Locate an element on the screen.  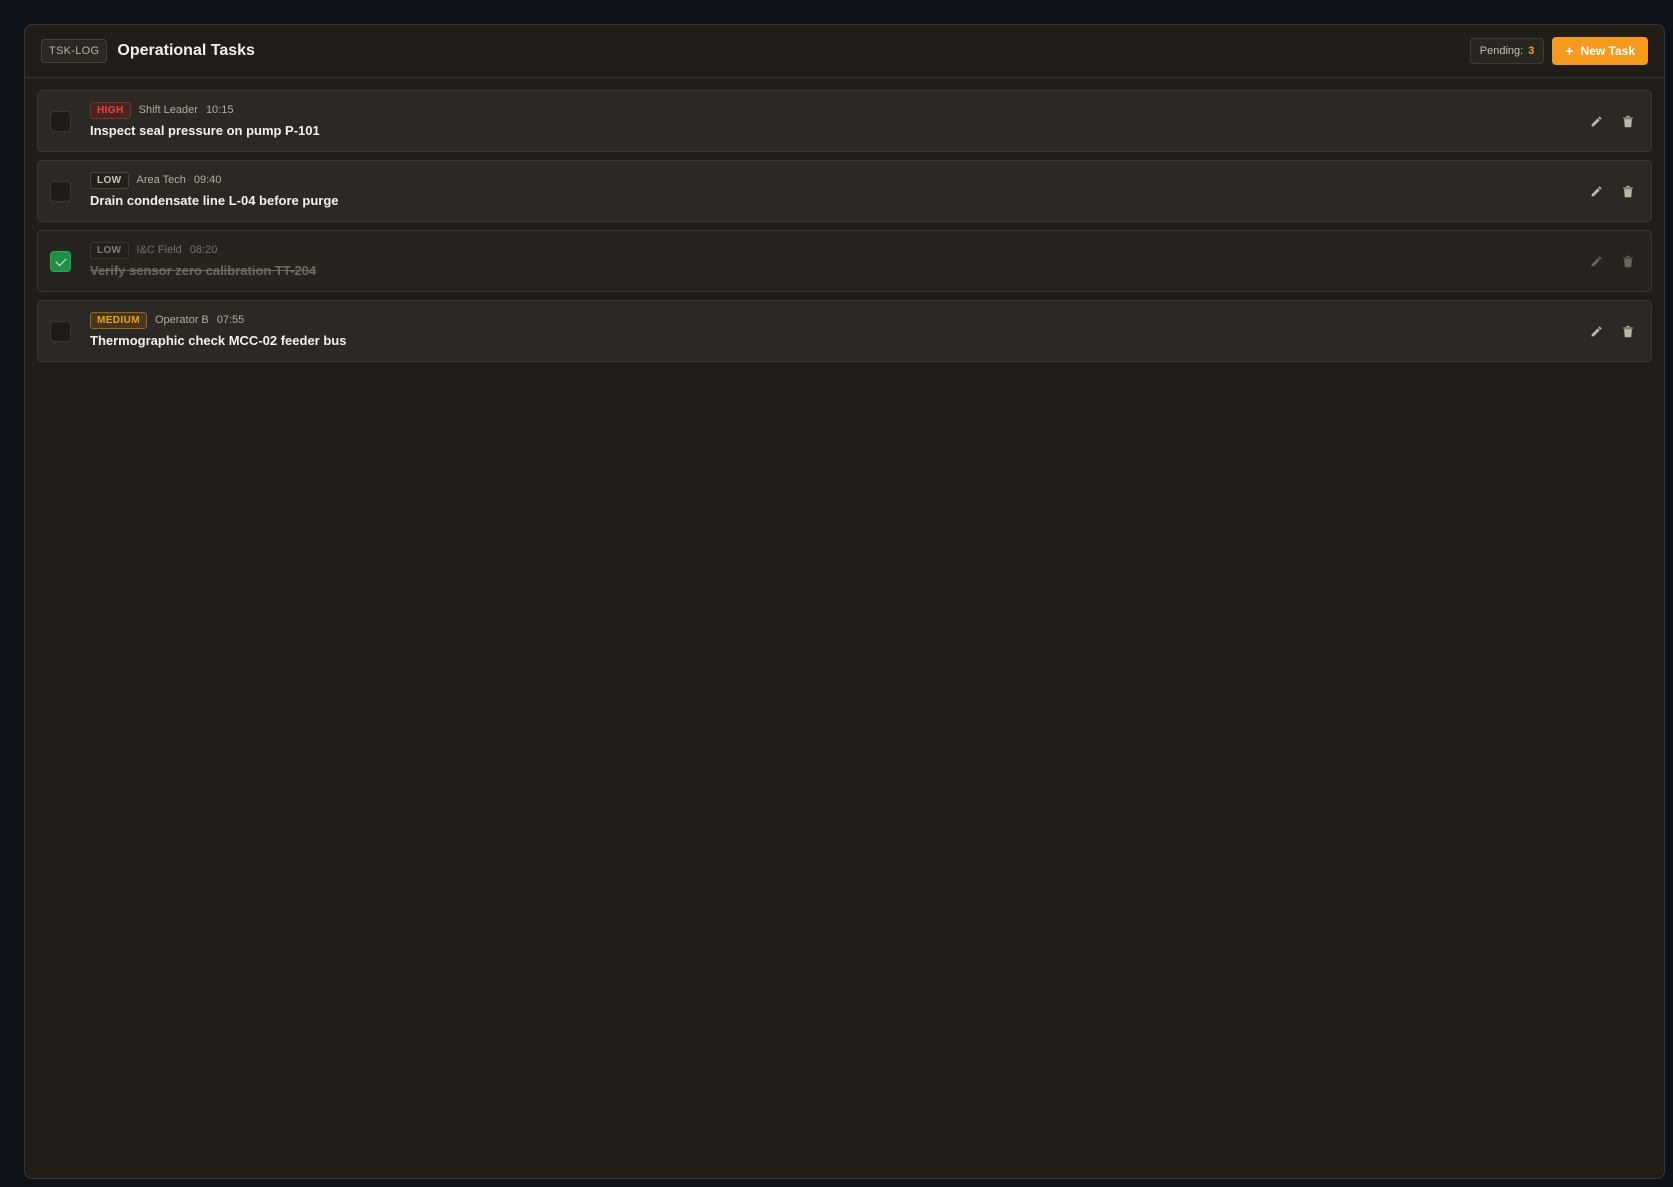
task-time: 09:40 is located at coordinates (207, 180).